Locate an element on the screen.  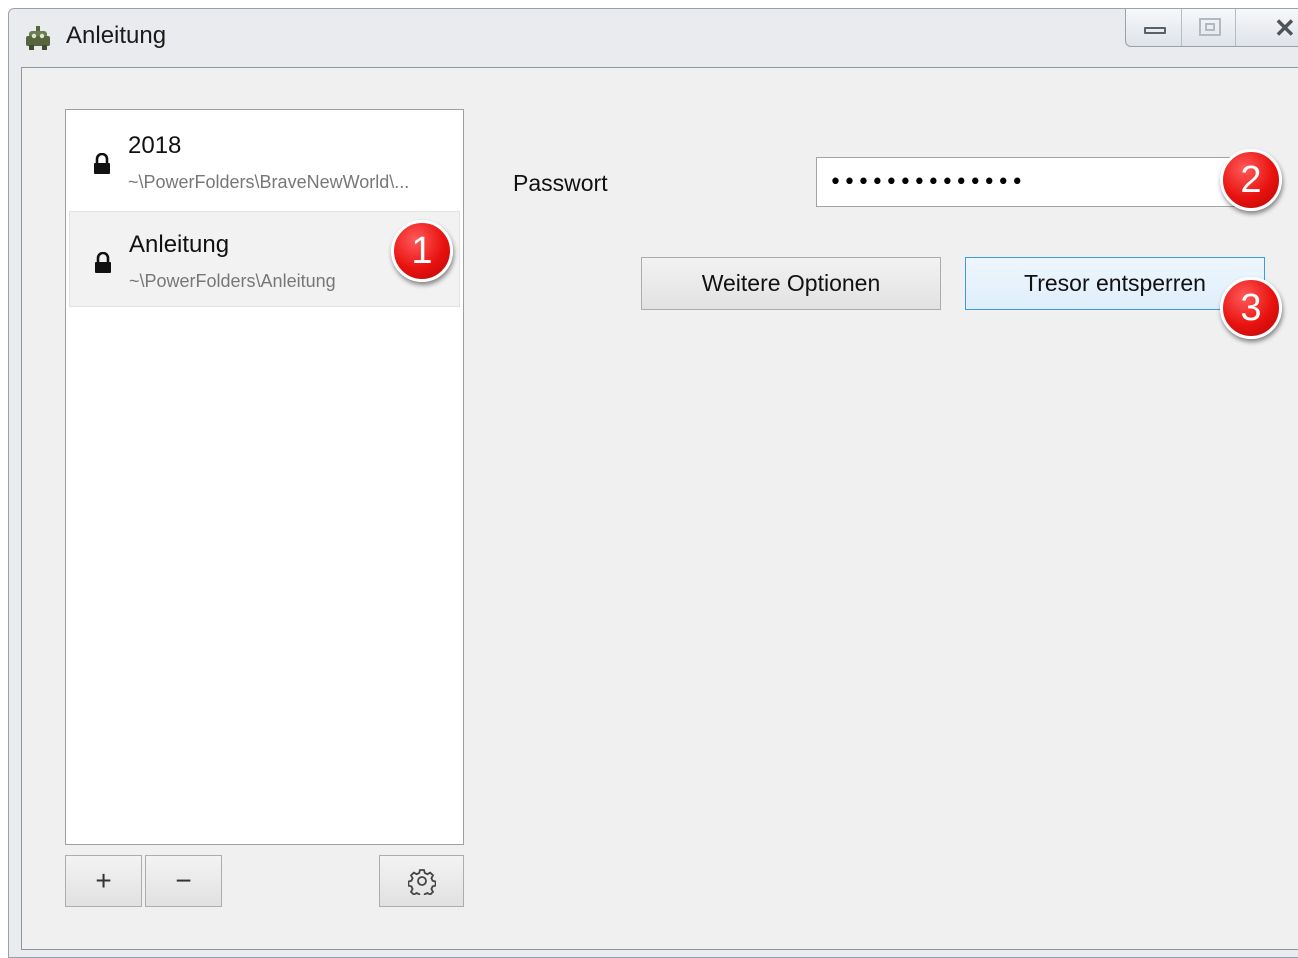
maximize-button is located at coordinates (1209, 27).